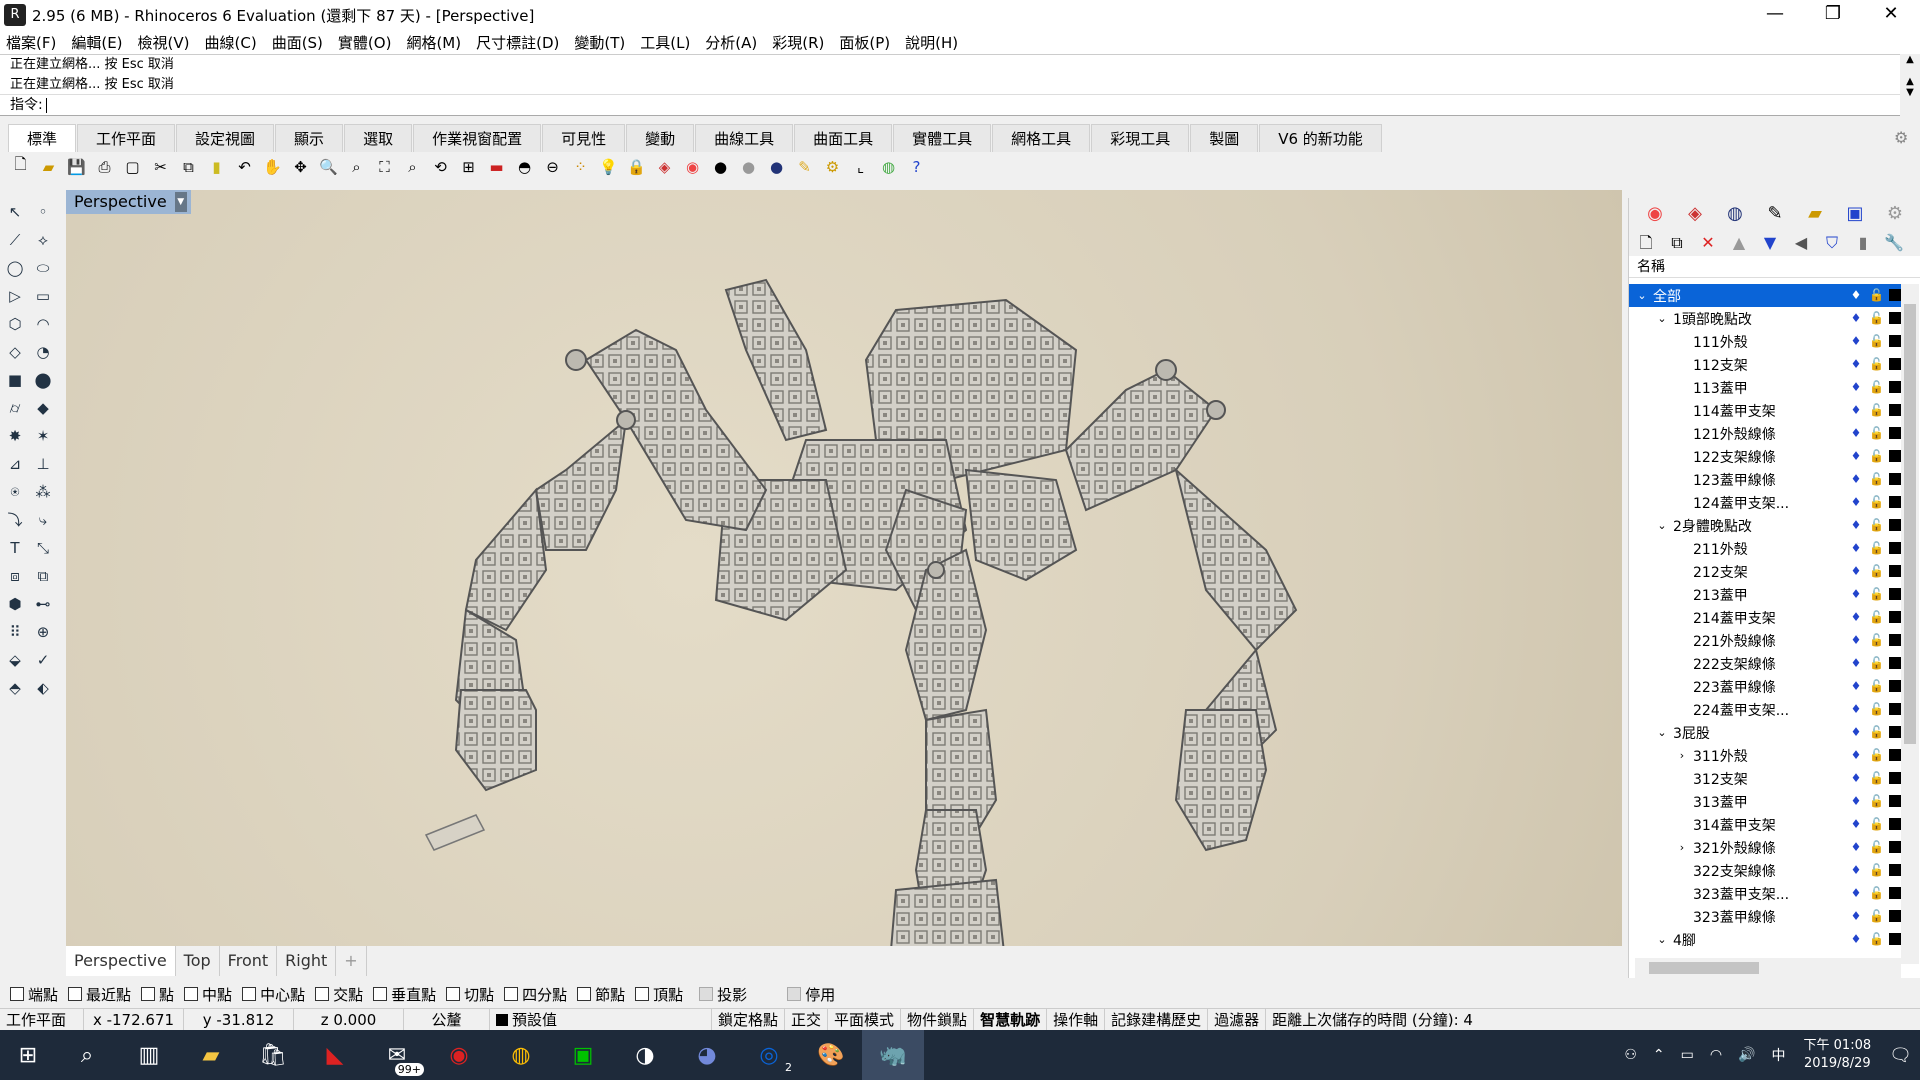 The height and width of the screenshot is (1080, 1920). What do you see at coordinates (608, 166) in the screenshot?
I see `light-bulb-icon: 💡` at bounding box center [608, 166].